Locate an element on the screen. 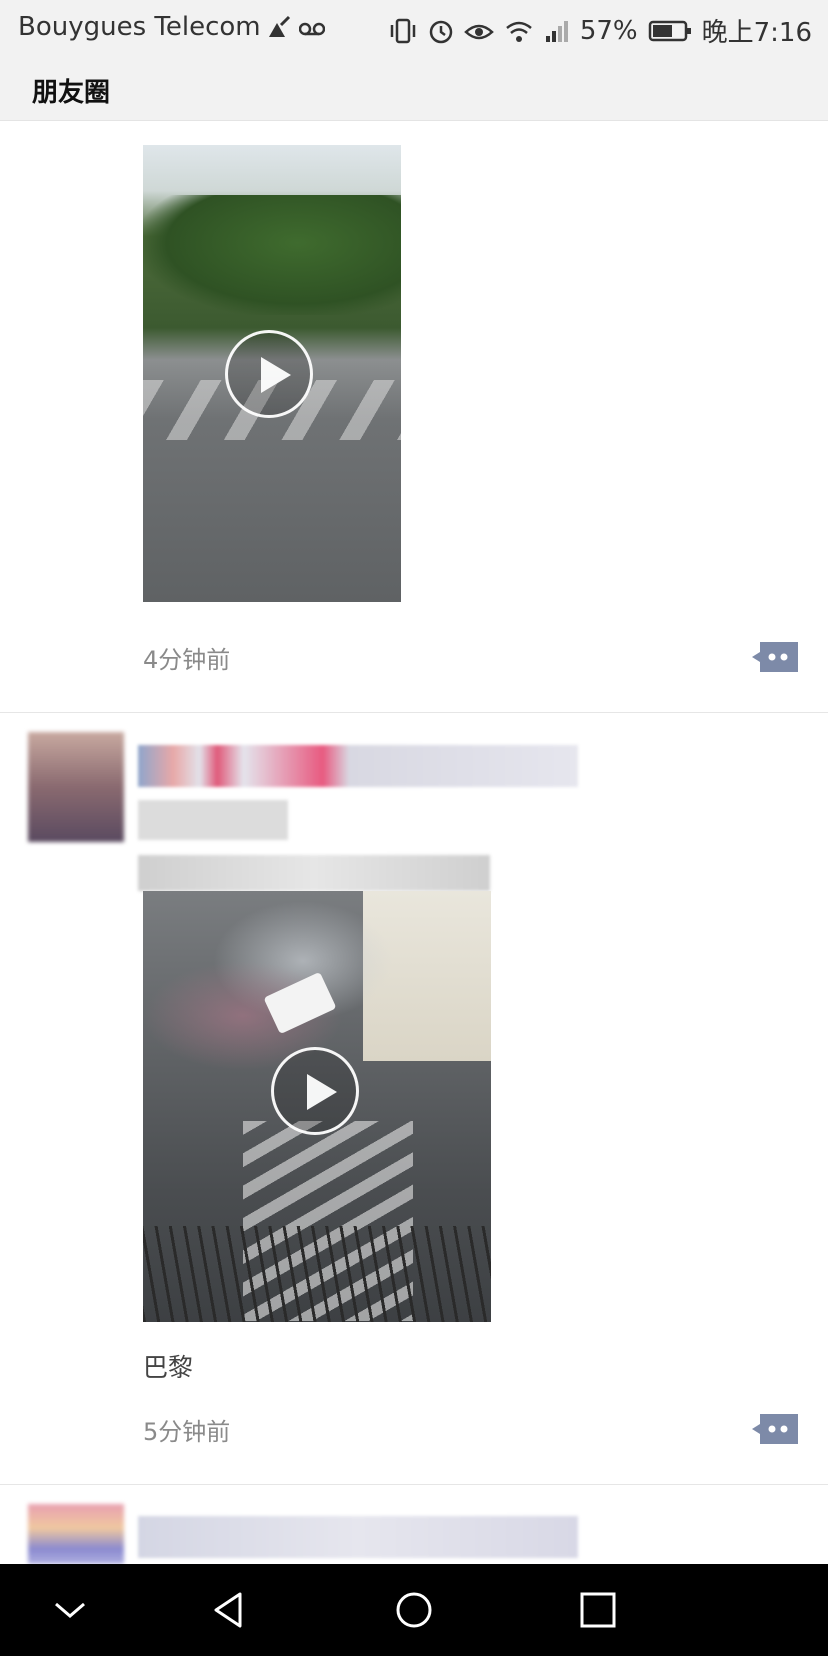 The height and width of the screenshot is (1656, 828). wifi-icon is located at coordinates (519, 31).